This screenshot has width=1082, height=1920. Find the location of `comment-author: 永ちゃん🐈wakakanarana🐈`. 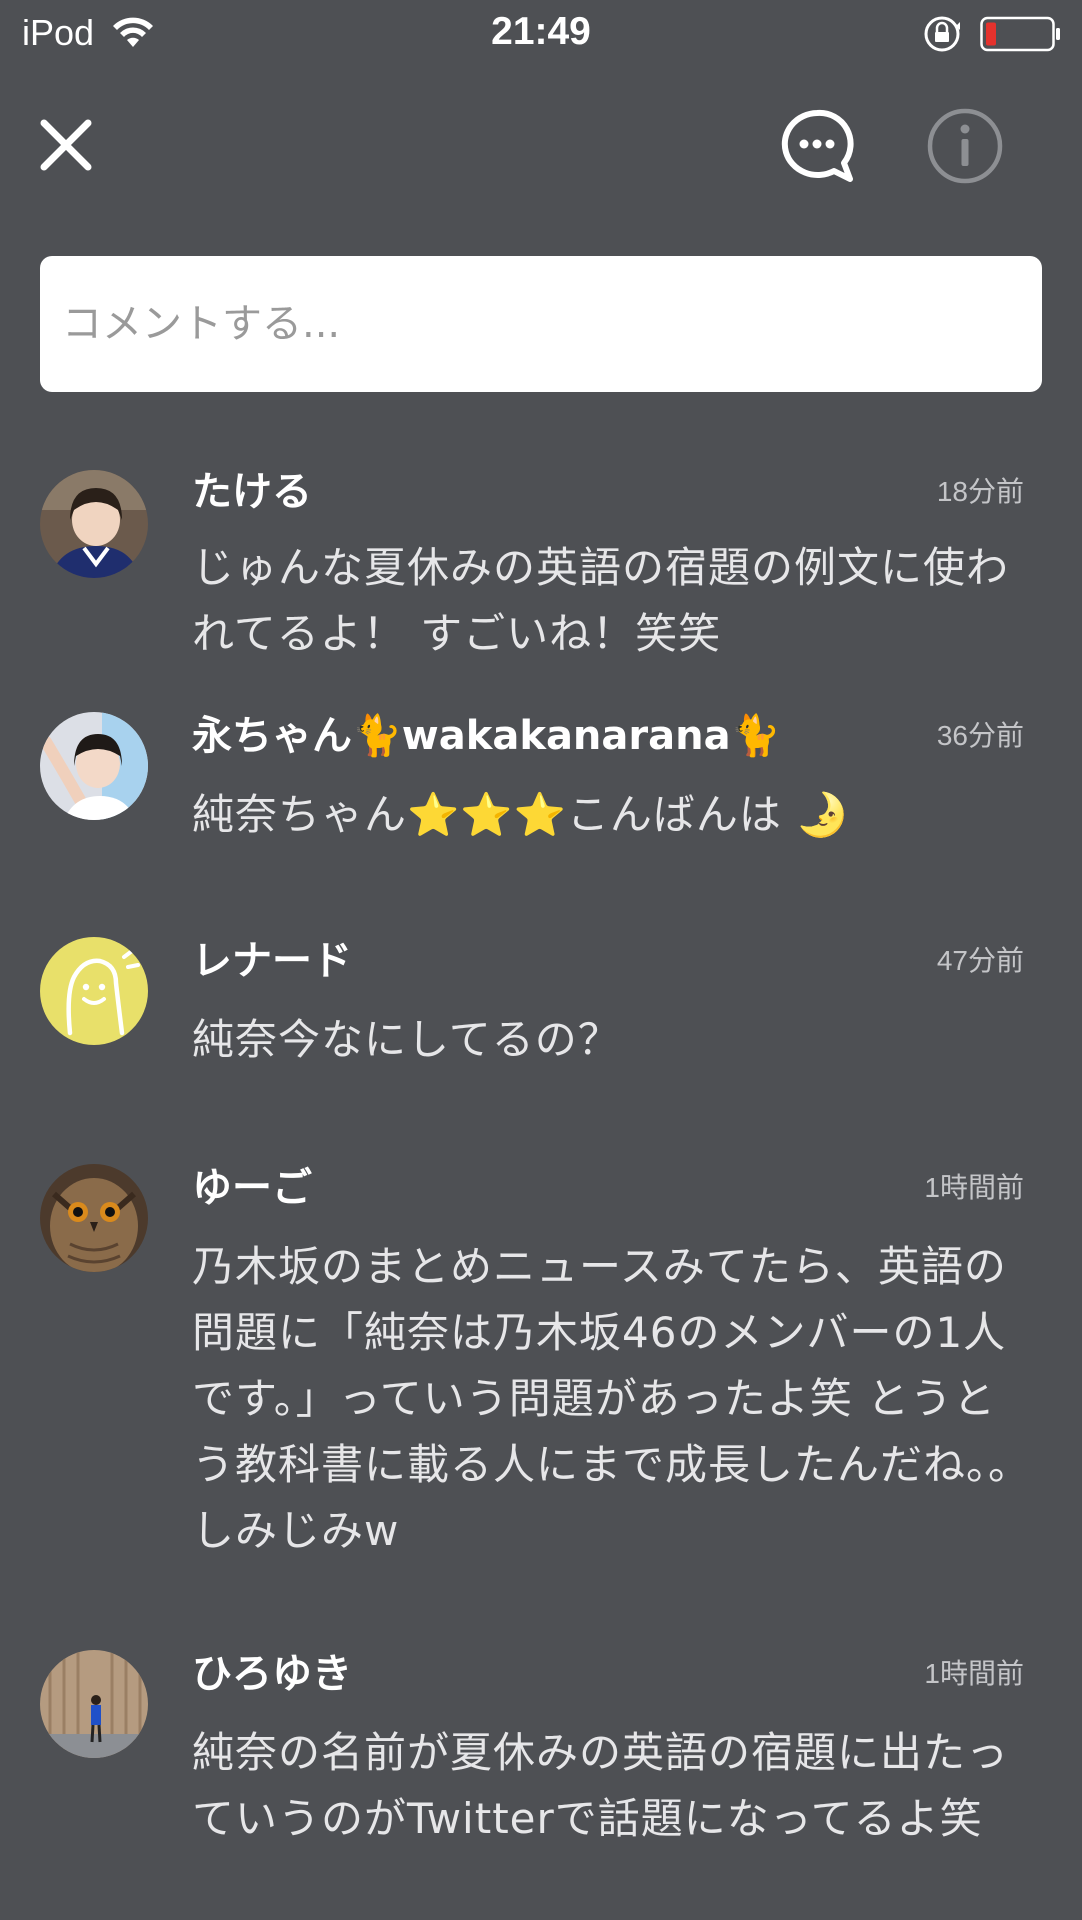

comment-author: 永ちゃん🐈wakakanarana🐈 is located at coordinates (486, 736).